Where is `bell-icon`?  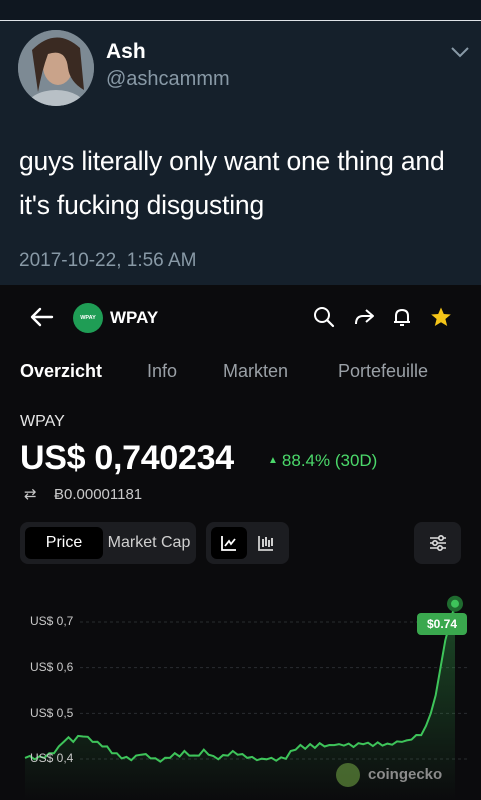
bell-icon is located at coordinates (402, 317).